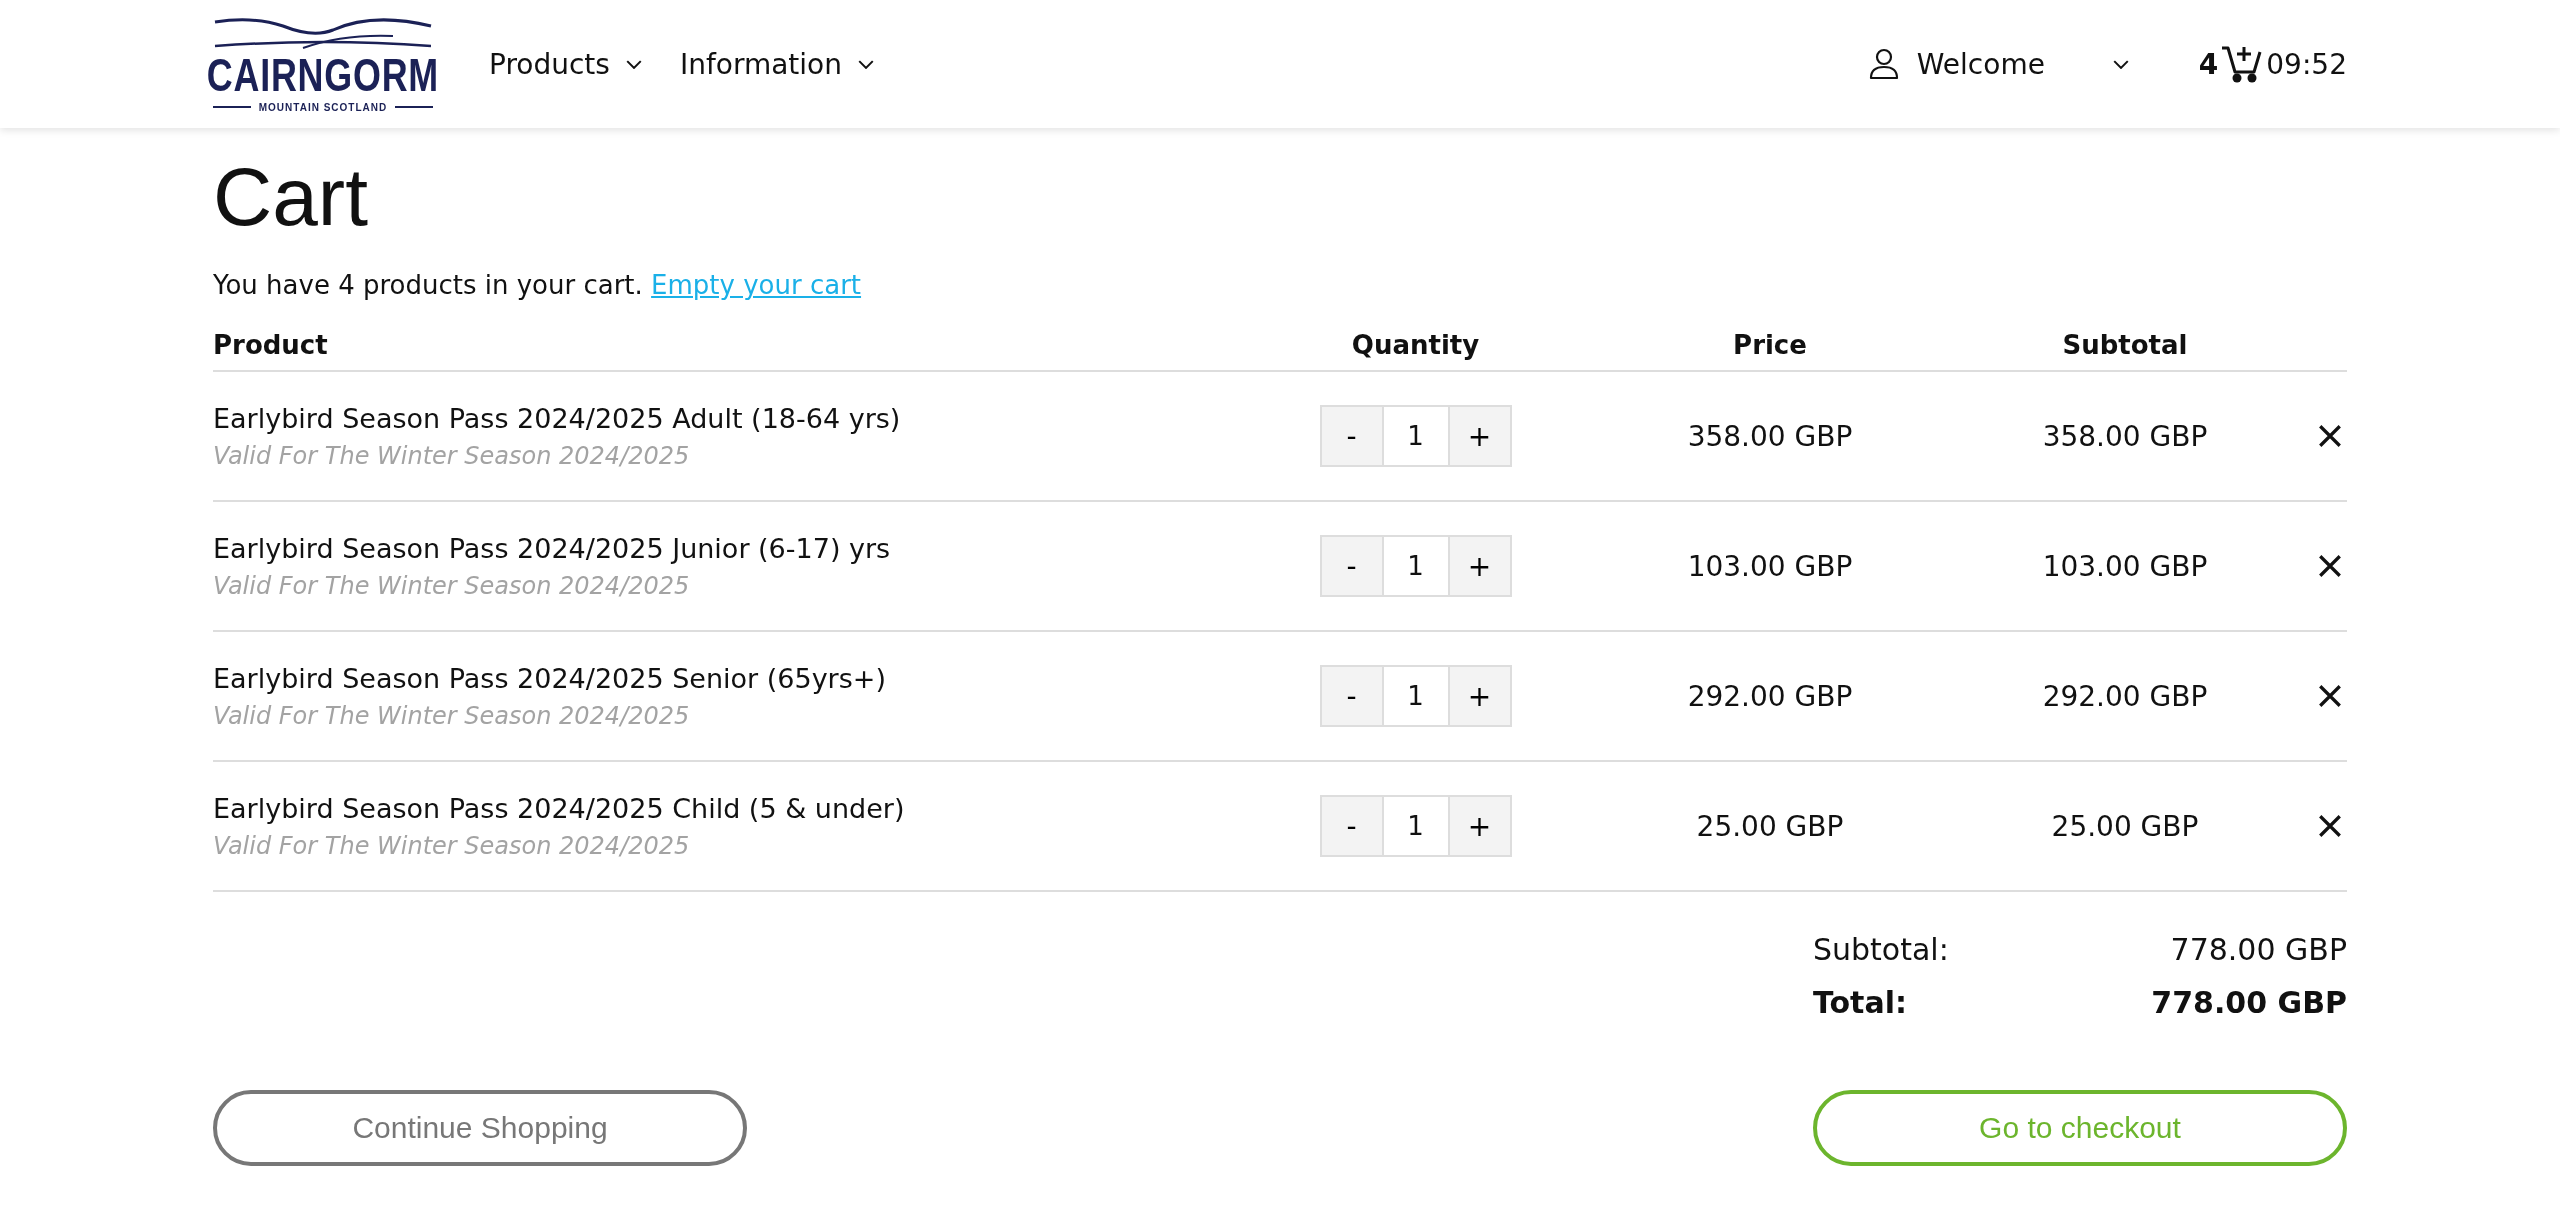 This screenshot has height=1222, width=2560. What do you see at coordinates (559, 808) in the screenshot?
I see `product-name: Earlybird Season Pass 2024/2025 Child (5 & under)` at bounding box center [559, 808].